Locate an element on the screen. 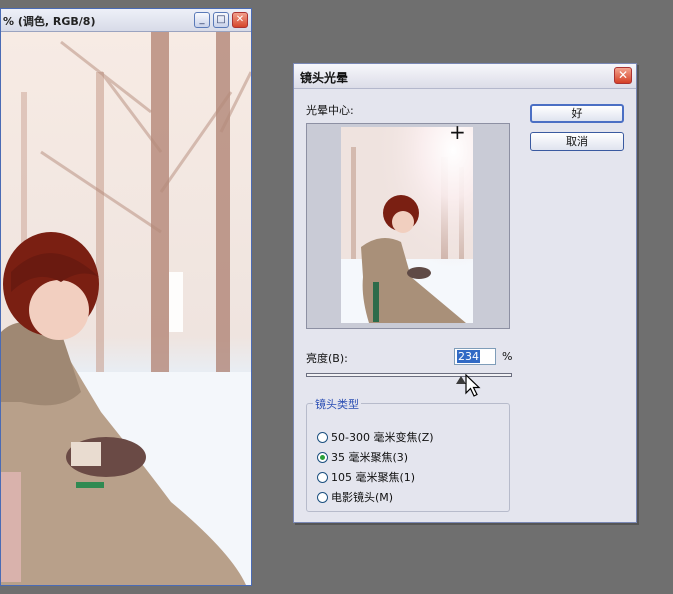  preview-image is located at coordinates (407, 225).